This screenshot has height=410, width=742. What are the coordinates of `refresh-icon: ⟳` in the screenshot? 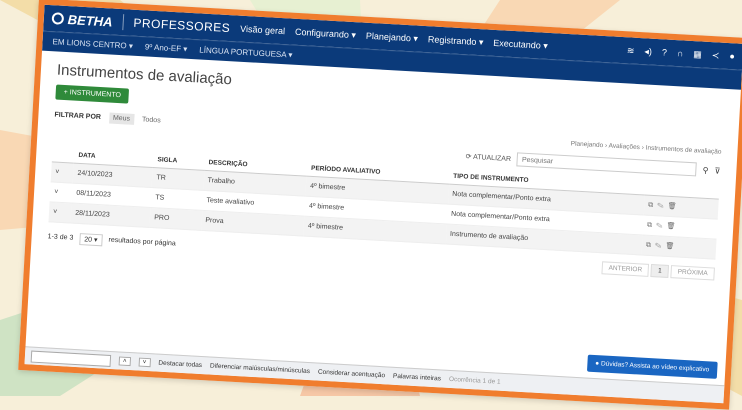 It's located at (468, 157).